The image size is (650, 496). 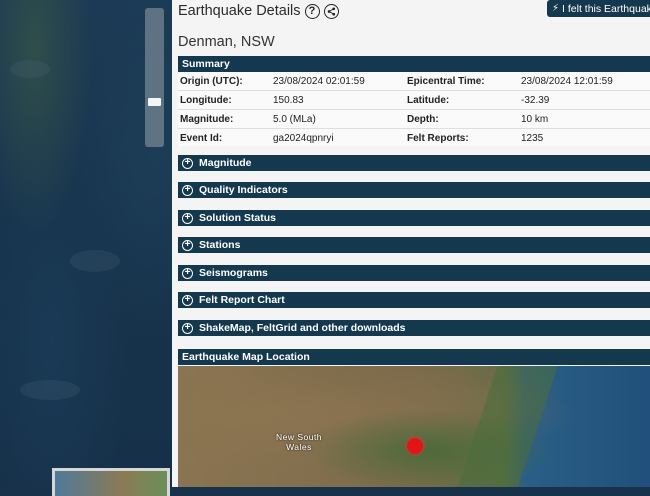 What do you see at coordinates (206, 64) in the screenshot?
I see `summary-heading: Summary` at bounding box center [206, 64].